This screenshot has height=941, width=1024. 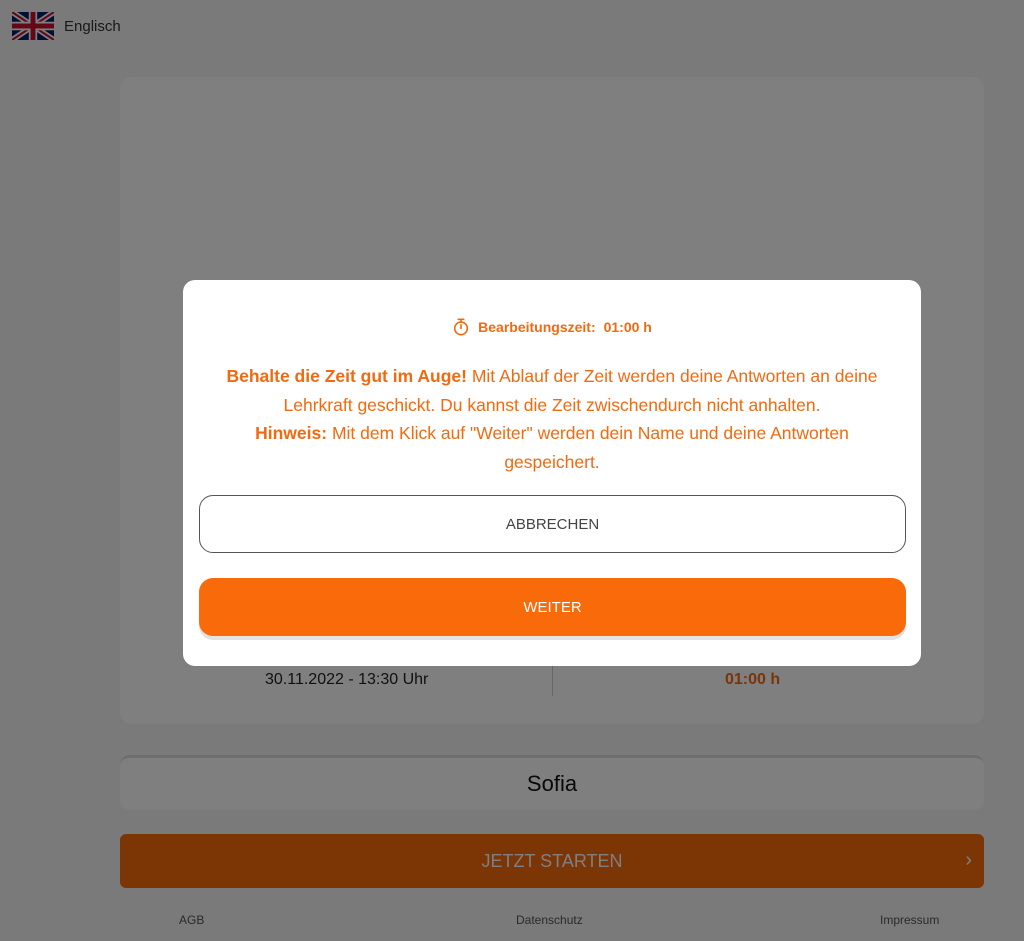 I want to click on next-button: WEITER, so click(x=552, y=607).